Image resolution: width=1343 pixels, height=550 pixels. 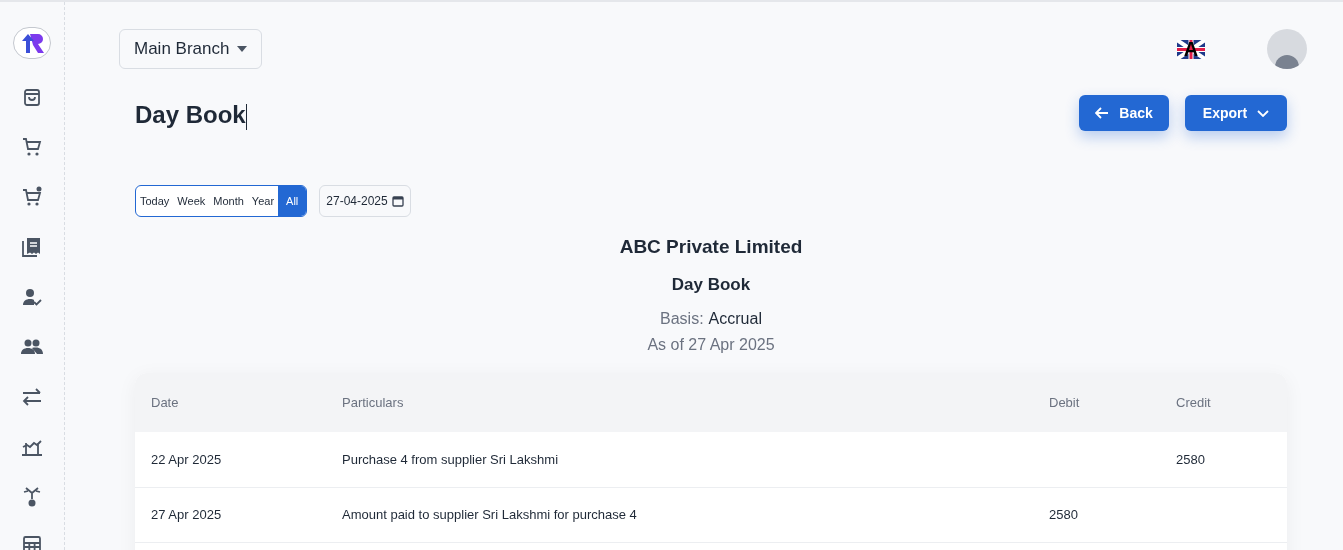 What do you see at coordinates (450, 459) in the screenshot?
I see `table-cell: Purchase 4 from supplier Sri Lakshmi` at bounding box center [450, 459].